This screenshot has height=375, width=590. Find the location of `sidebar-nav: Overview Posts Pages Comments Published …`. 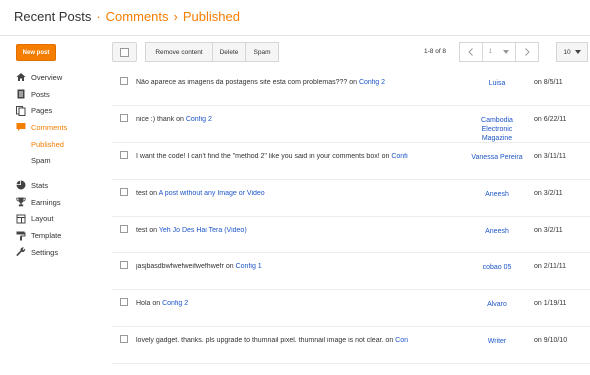

sidebar-nav: Overview Posts Pages Comments Published … is located at coordinates (50, 165).